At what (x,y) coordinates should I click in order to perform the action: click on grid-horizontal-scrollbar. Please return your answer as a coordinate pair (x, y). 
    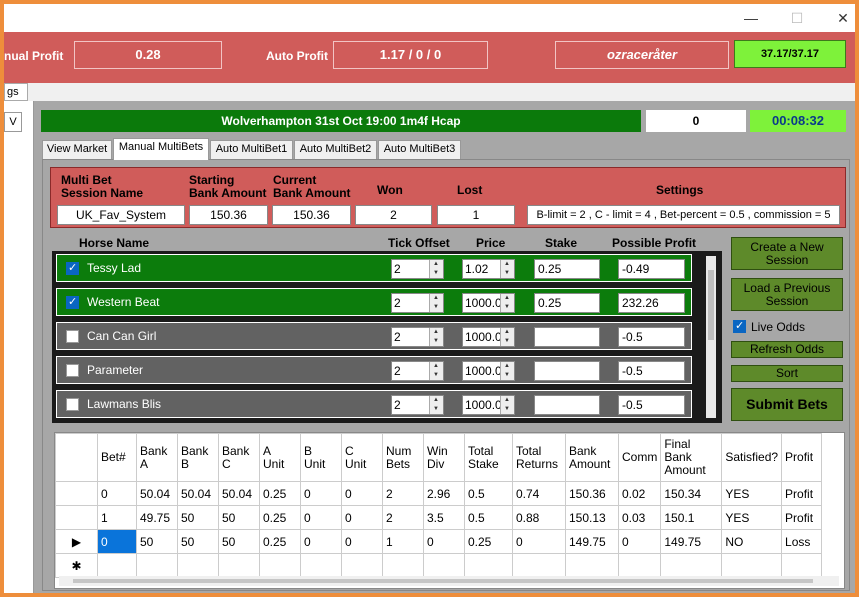
    Looking at the image, I should click on (449, 581).